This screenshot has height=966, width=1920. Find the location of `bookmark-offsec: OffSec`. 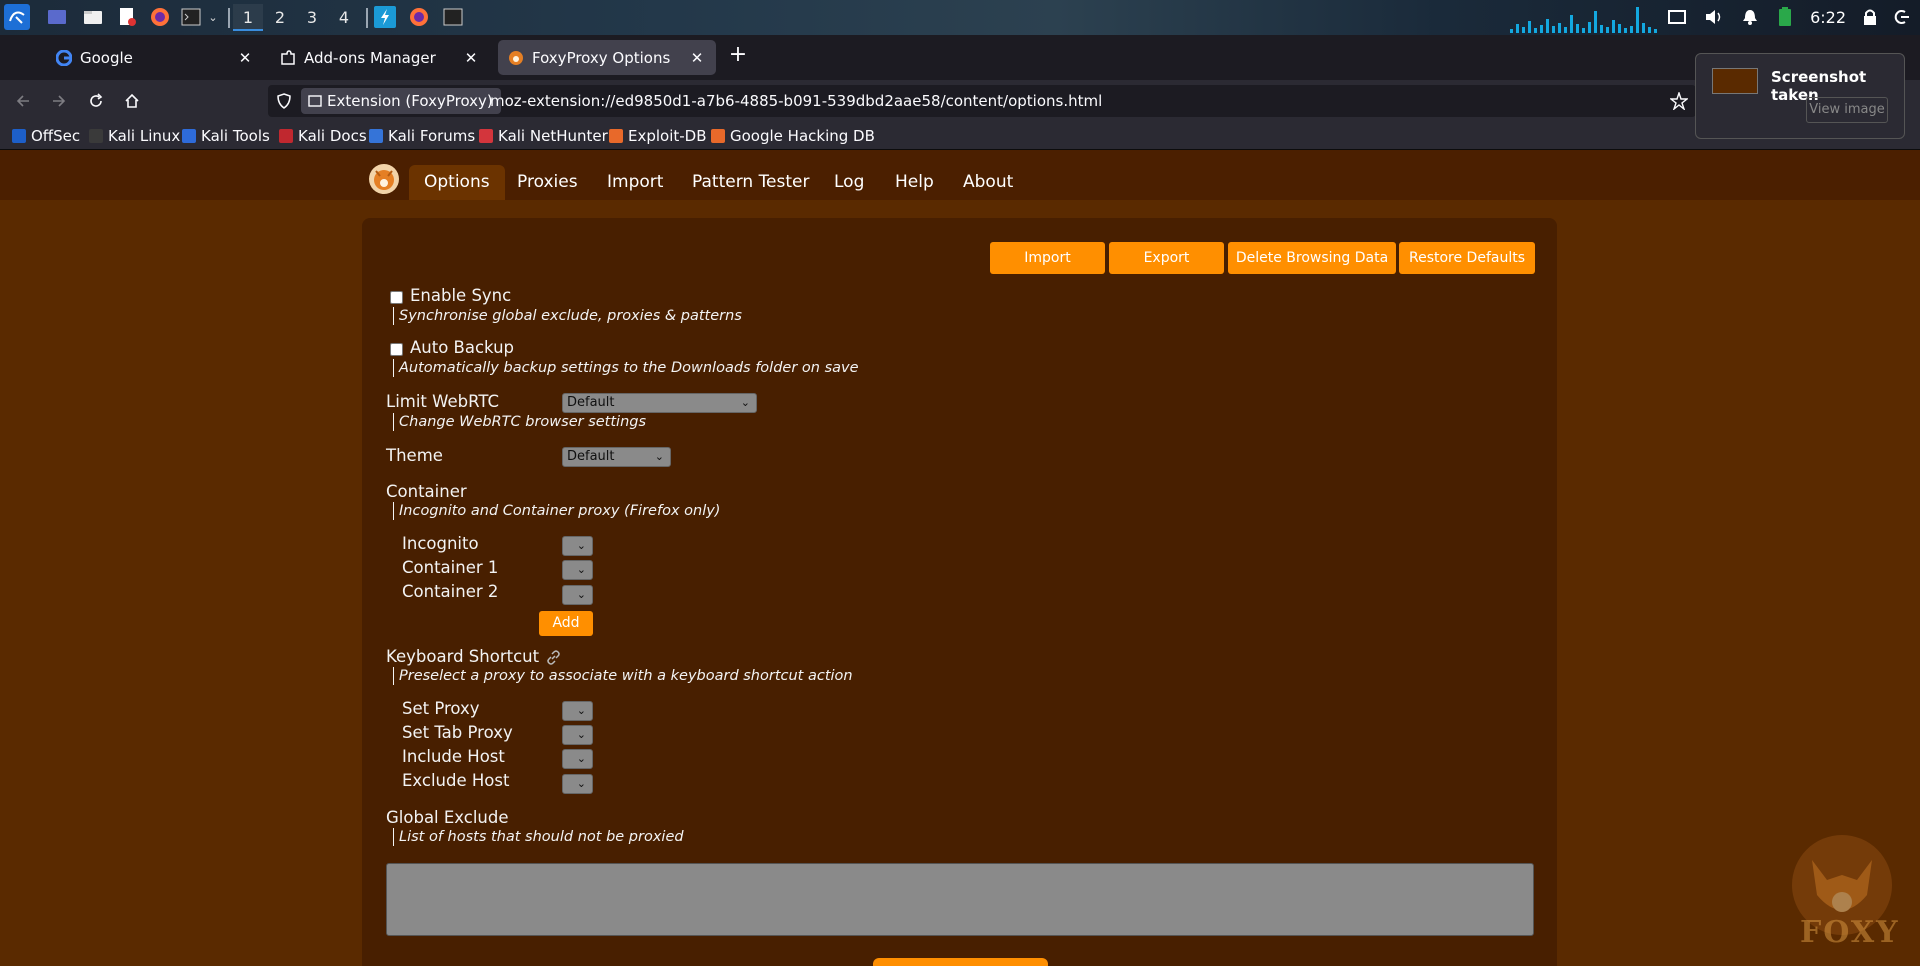

bookmark-offsec: OffSec is located at coordinates (46, 136).